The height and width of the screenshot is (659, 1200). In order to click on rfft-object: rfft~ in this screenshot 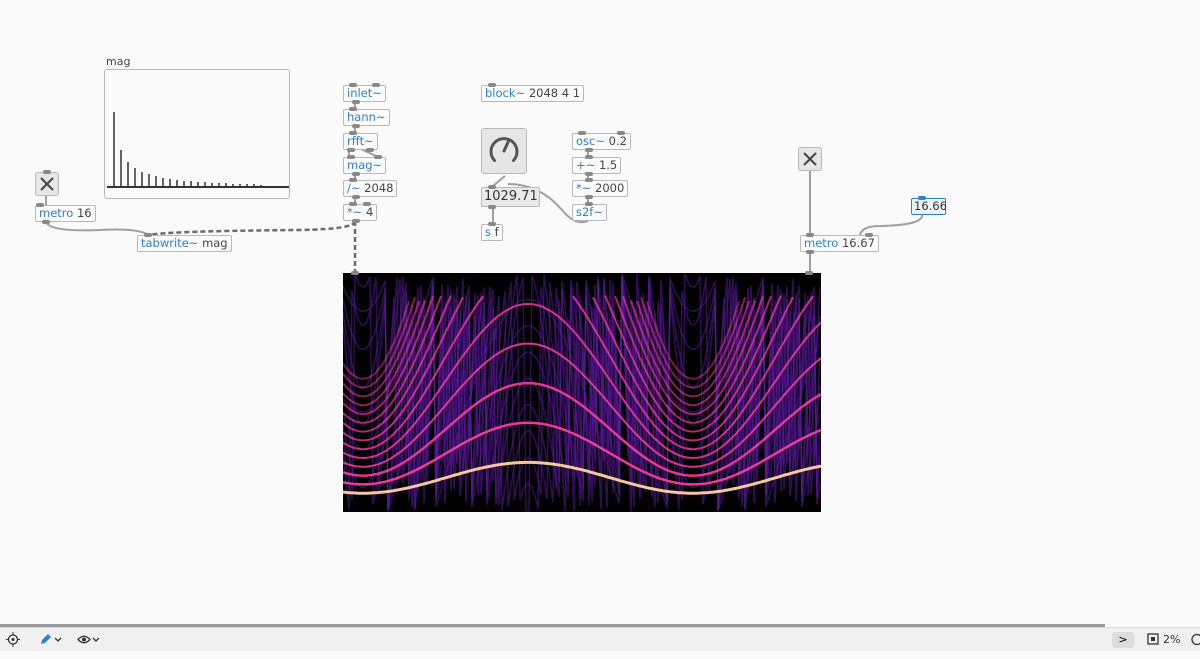, I will do `click(360, 141)`.